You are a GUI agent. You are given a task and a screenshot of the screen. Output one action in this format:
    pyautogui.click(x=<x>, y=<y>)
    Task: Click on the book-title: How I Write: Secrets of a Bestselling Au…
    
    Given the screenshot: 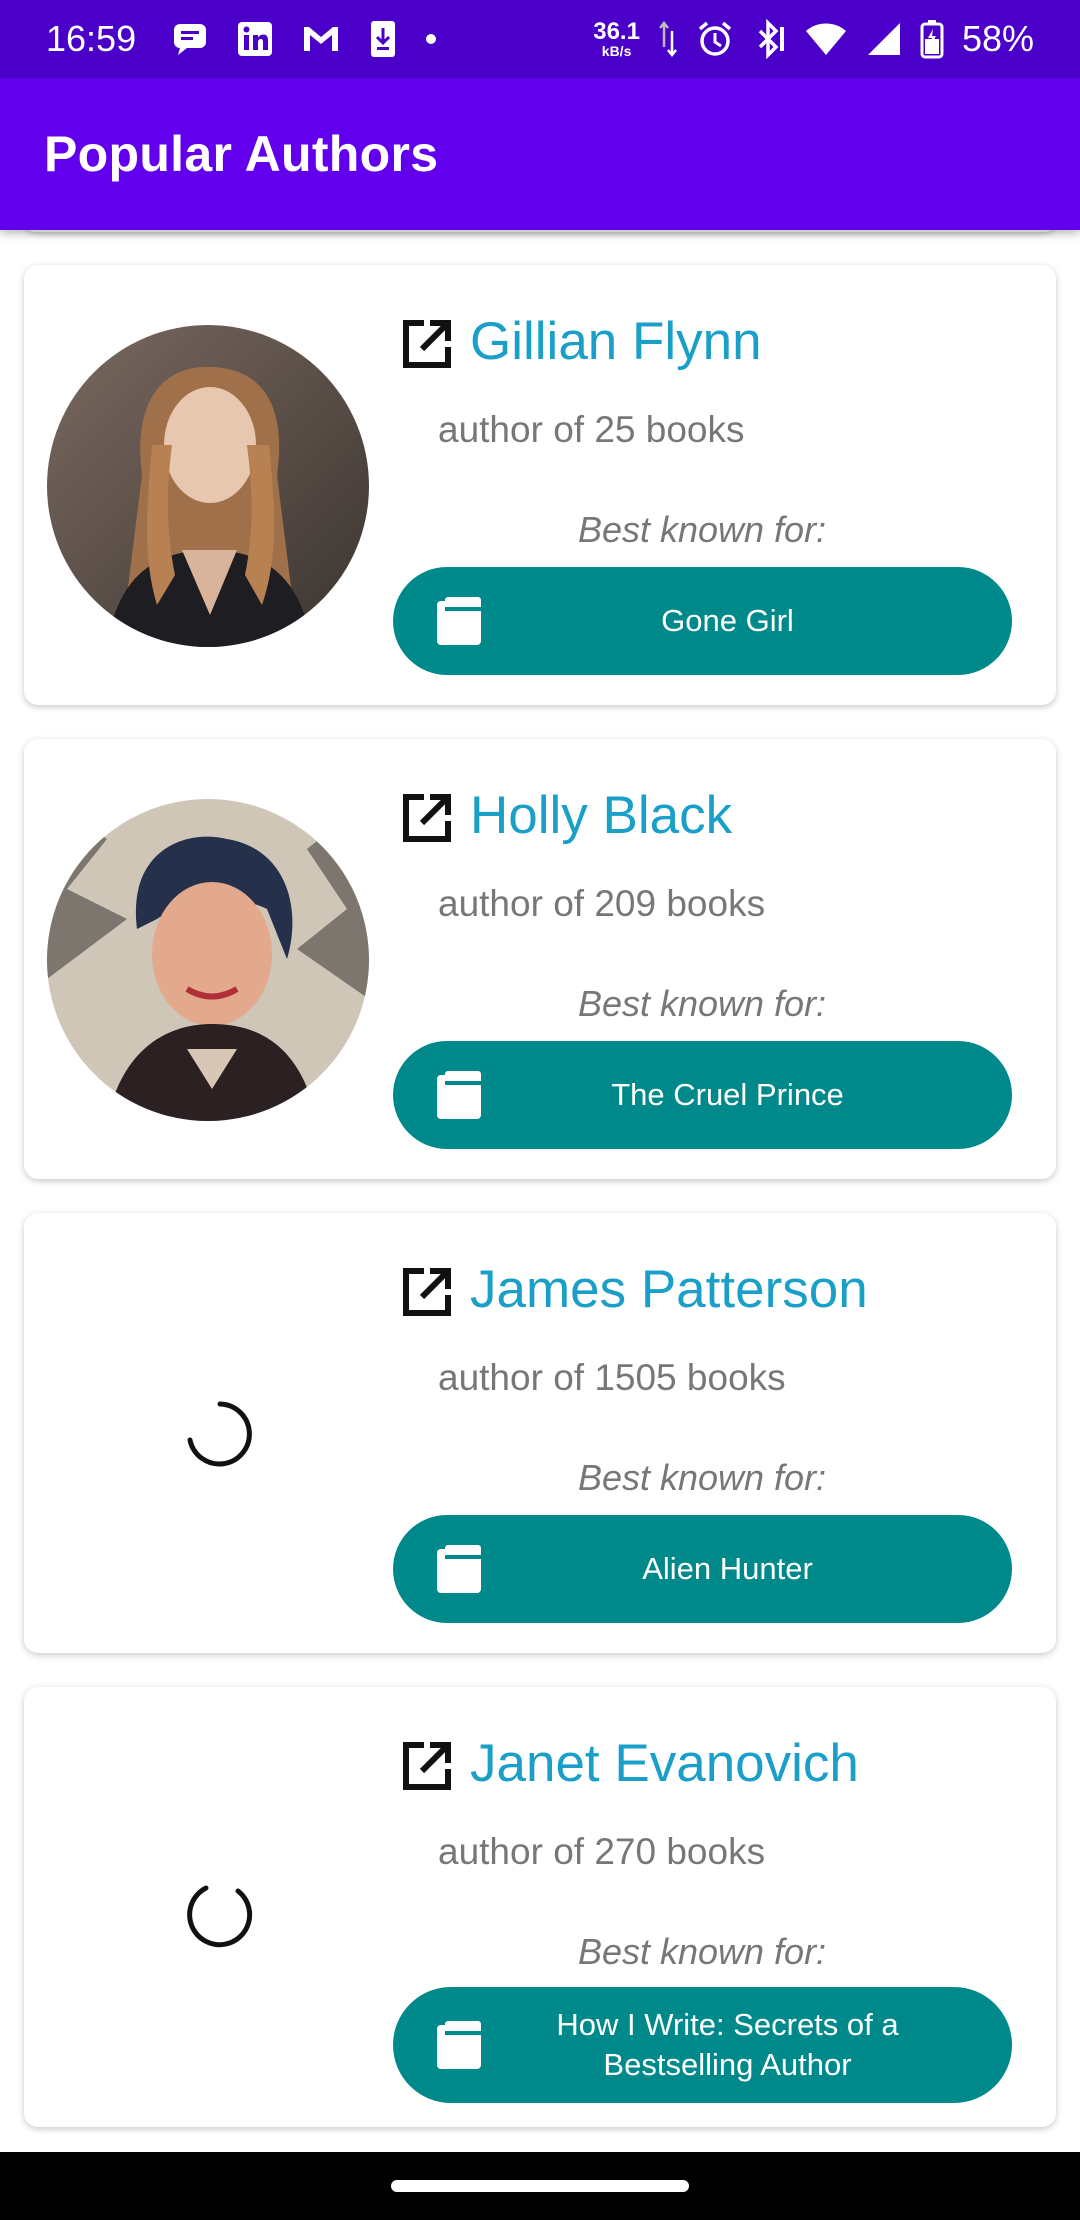 What is the action you would take?
    pyautogui.click(x=727, y=2044)
    